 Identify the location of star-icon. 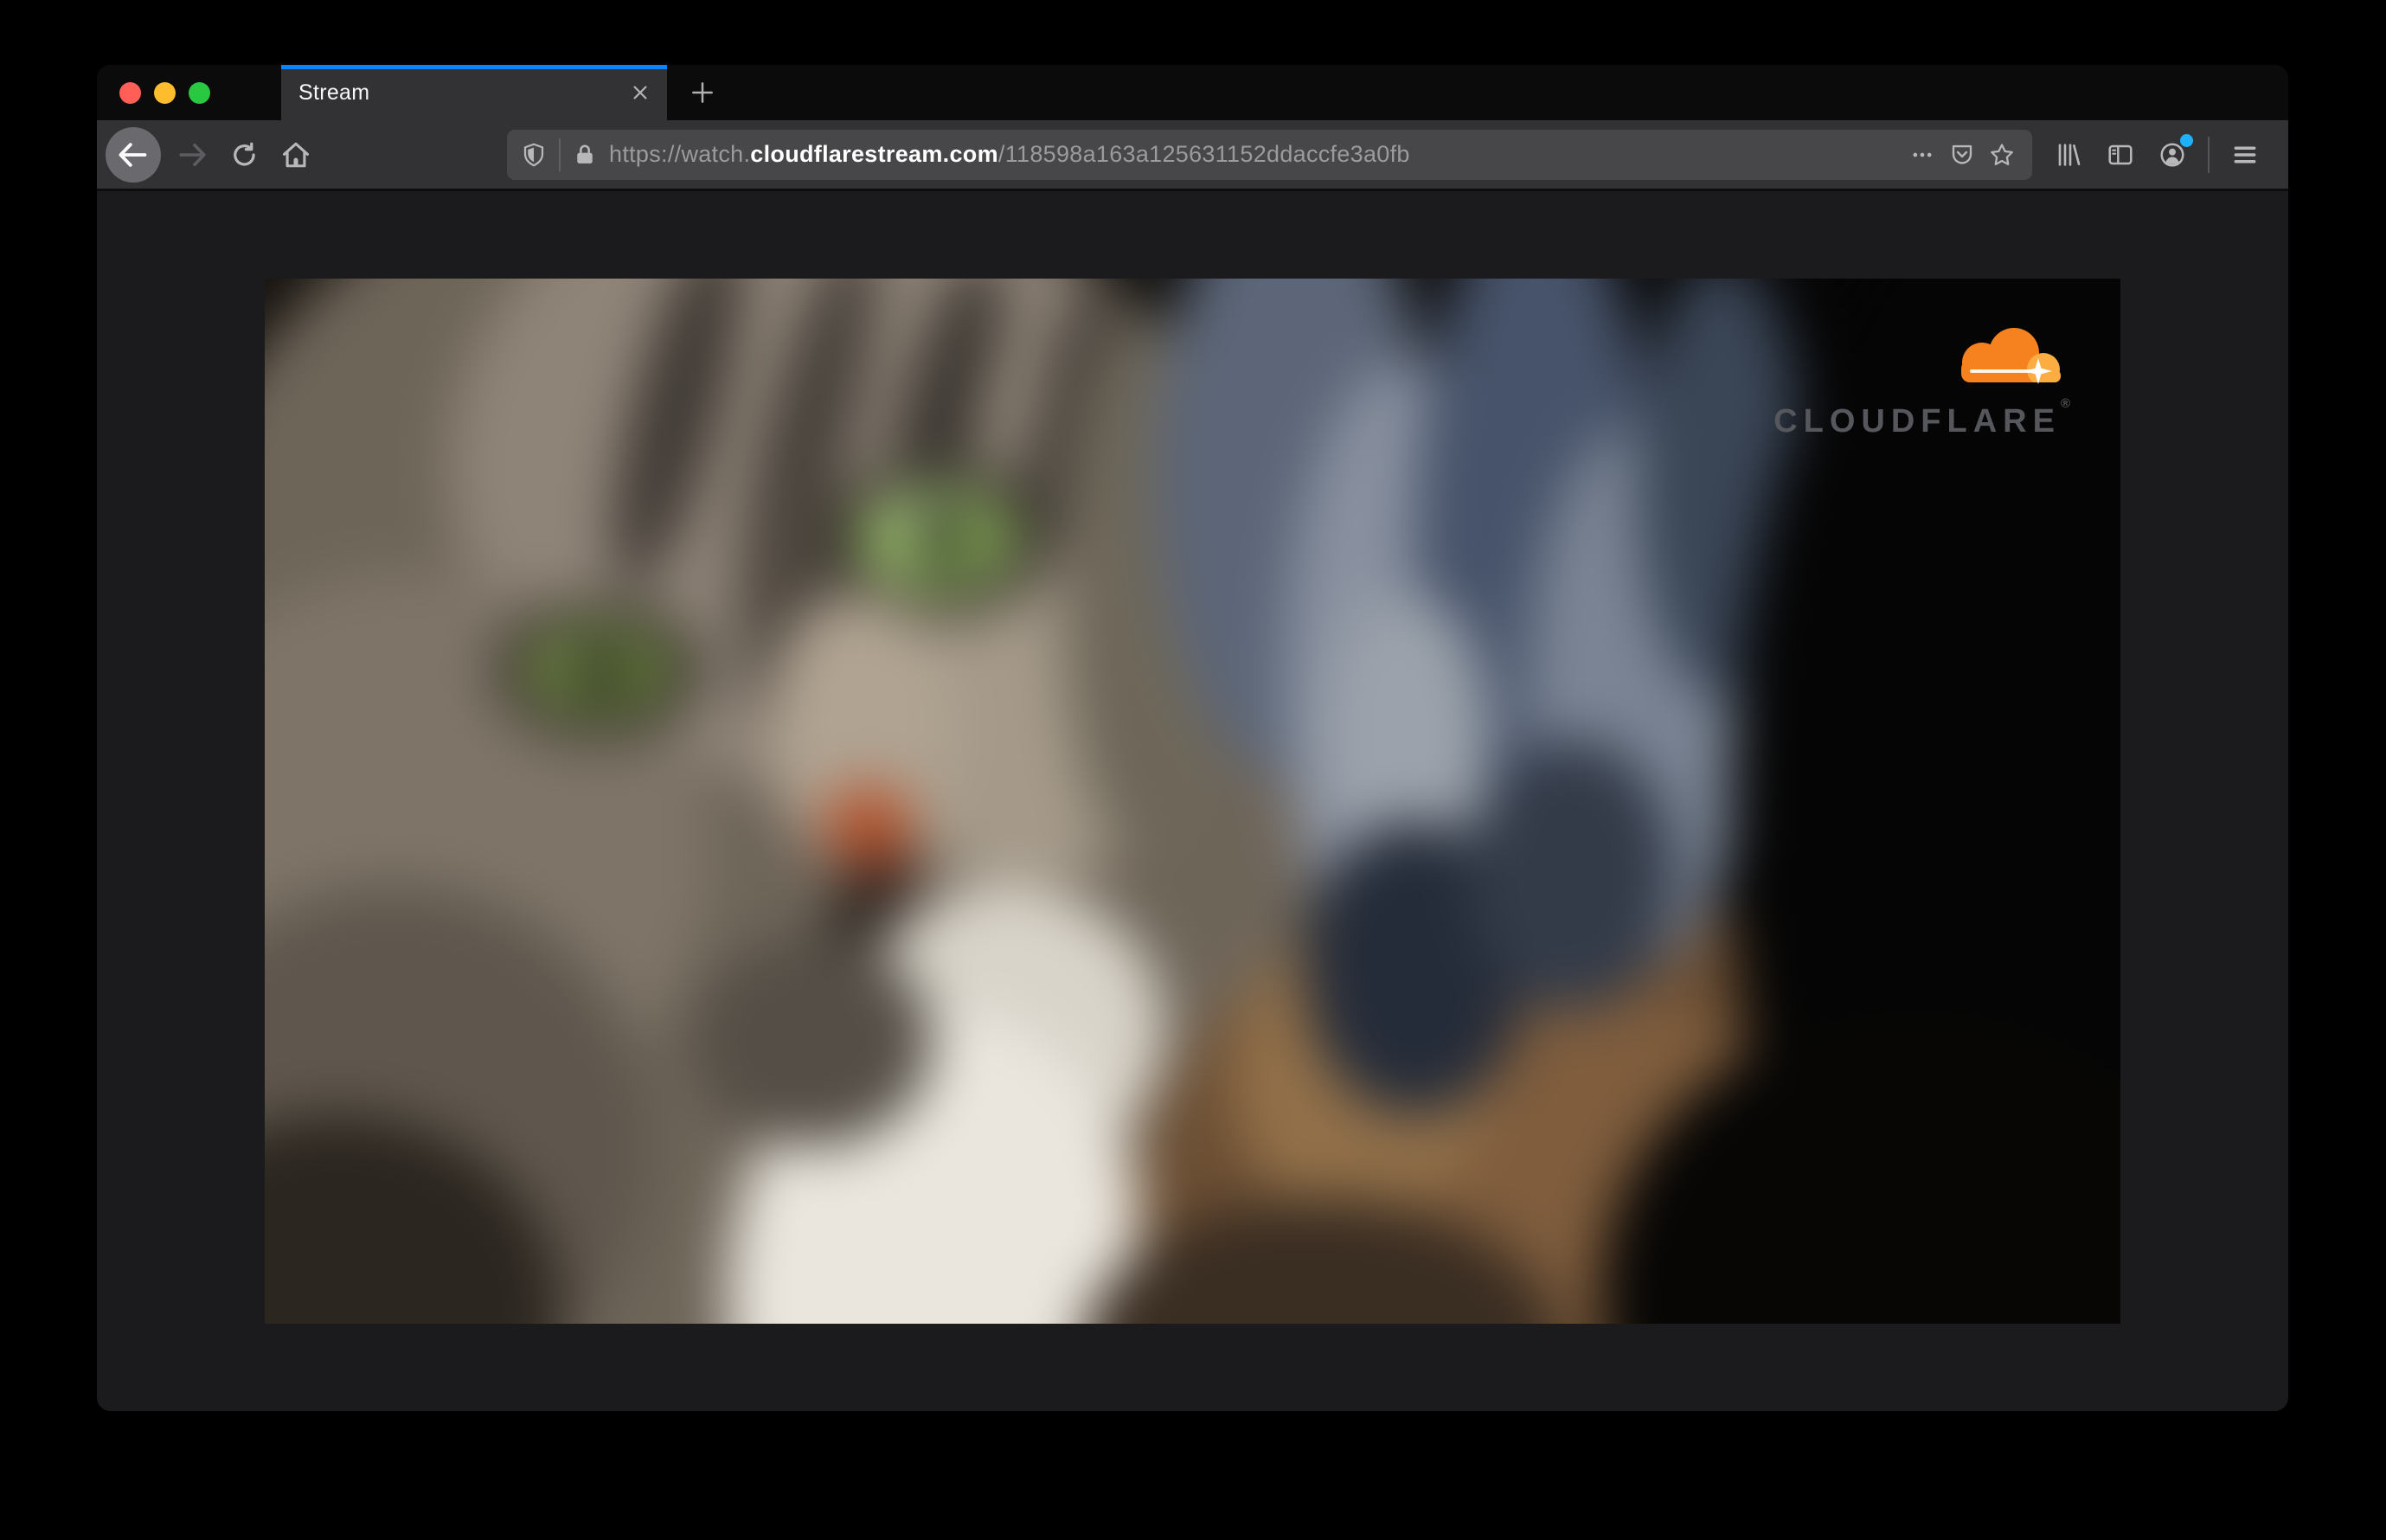
(2002, 154).